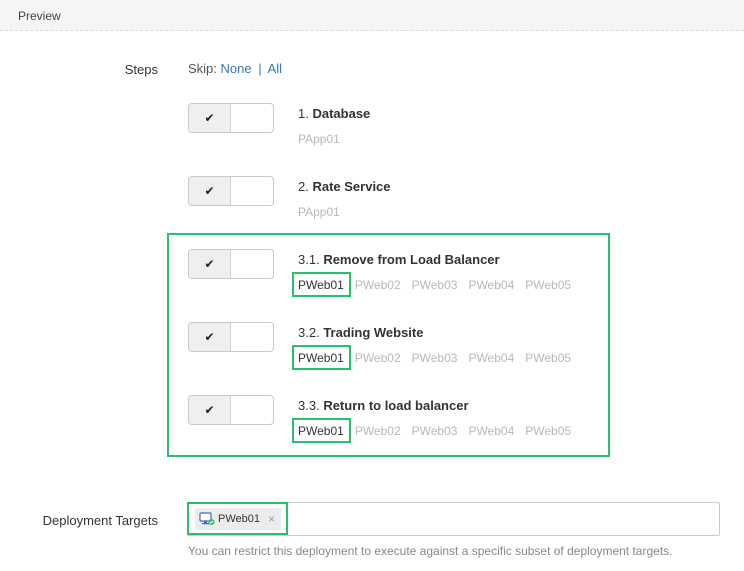 The image size is (744, 571). What do you see at coordinates (237, 518) in the screenshot?
I see `chip-highlight-box` at bounding box center [237, 518].